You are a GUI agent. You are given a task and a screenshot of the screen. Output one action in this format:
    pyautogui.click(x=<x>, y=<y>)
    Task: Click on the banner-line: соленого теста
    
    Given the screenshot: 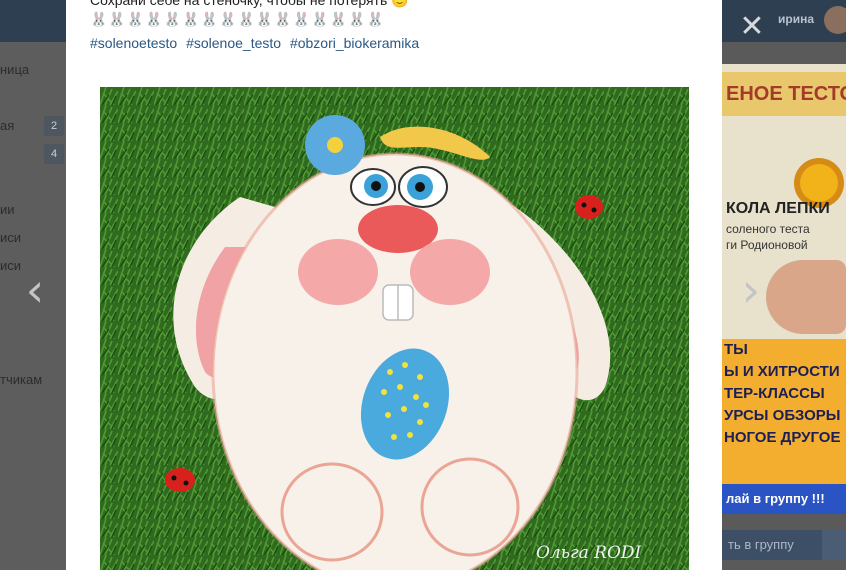 What is the action you would take?
    pyautogui.click(x=768, y=229)
    